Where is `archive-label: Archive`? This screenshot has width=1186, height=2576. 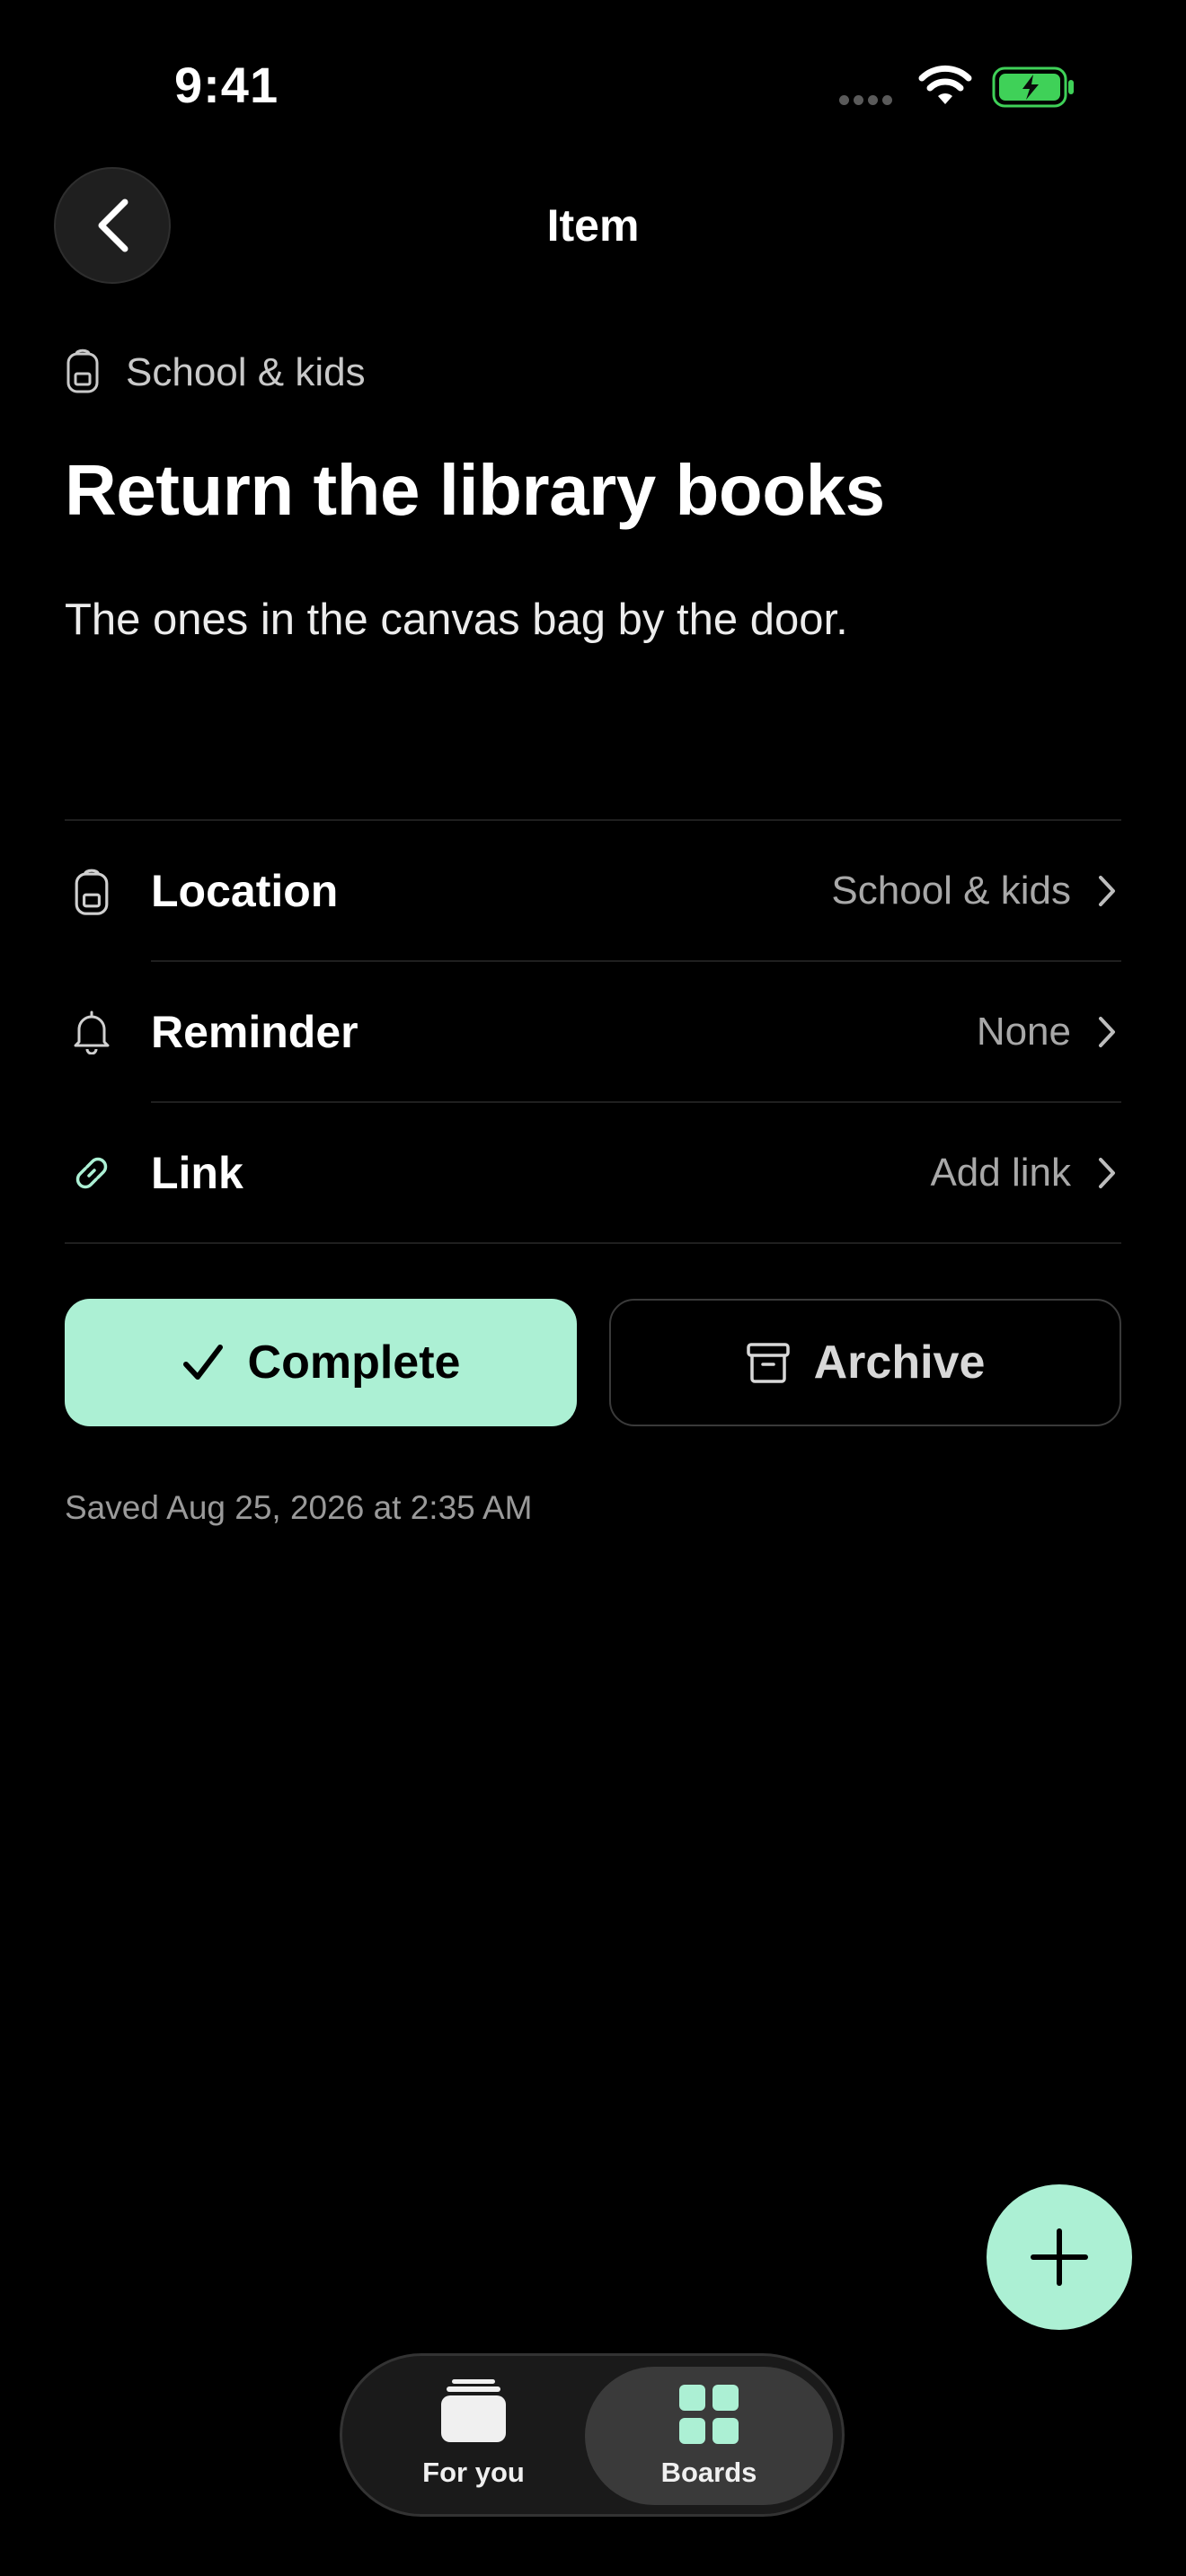
archive-label: Archive is located at coordinates (899, 1363).